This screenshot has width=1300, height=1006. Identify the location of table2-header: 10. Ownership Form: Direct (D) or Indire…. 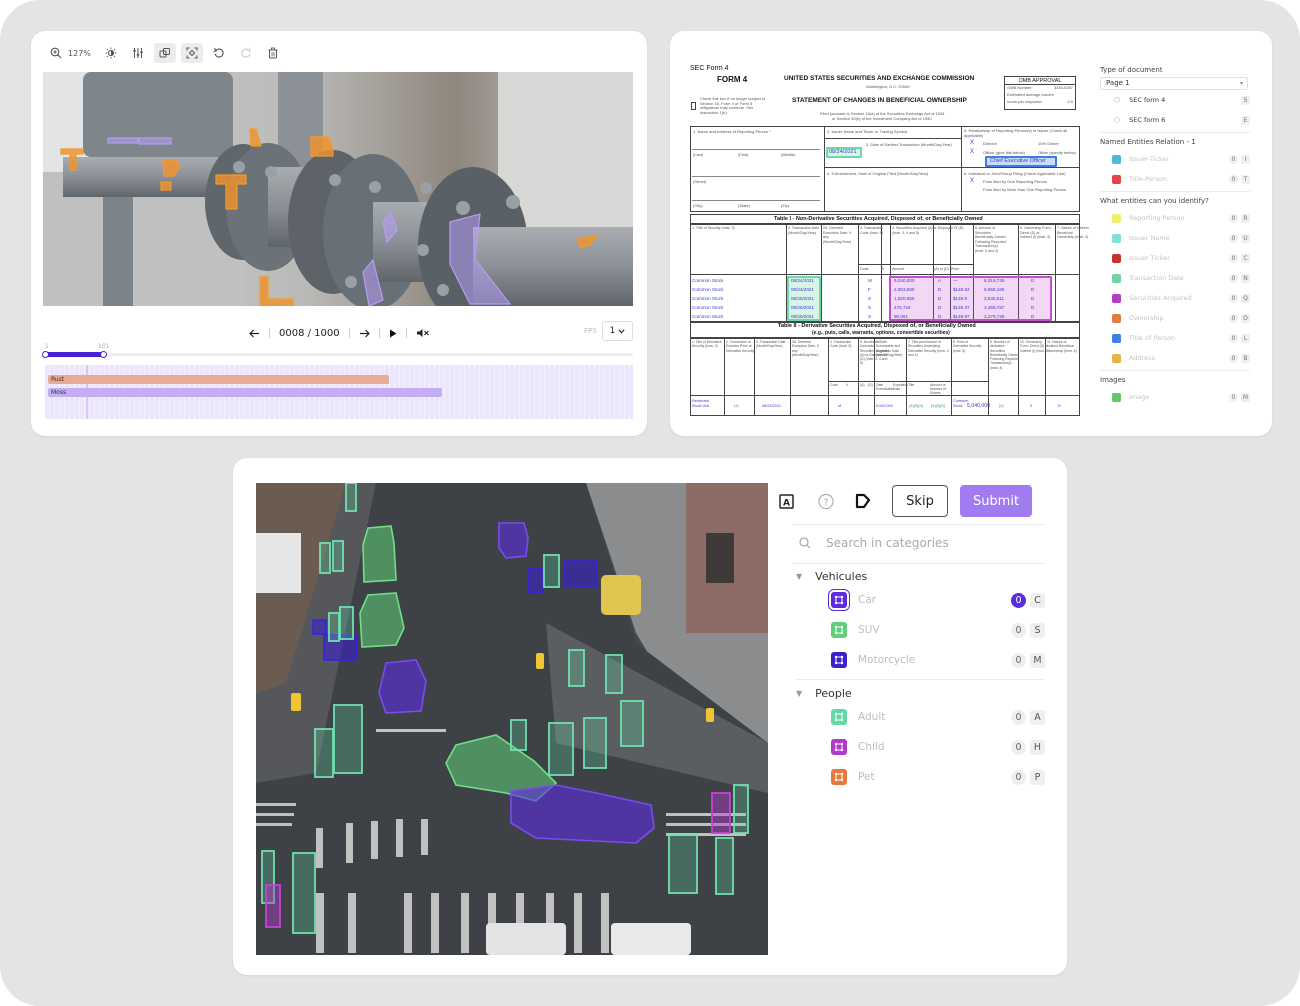
(1034, 346).